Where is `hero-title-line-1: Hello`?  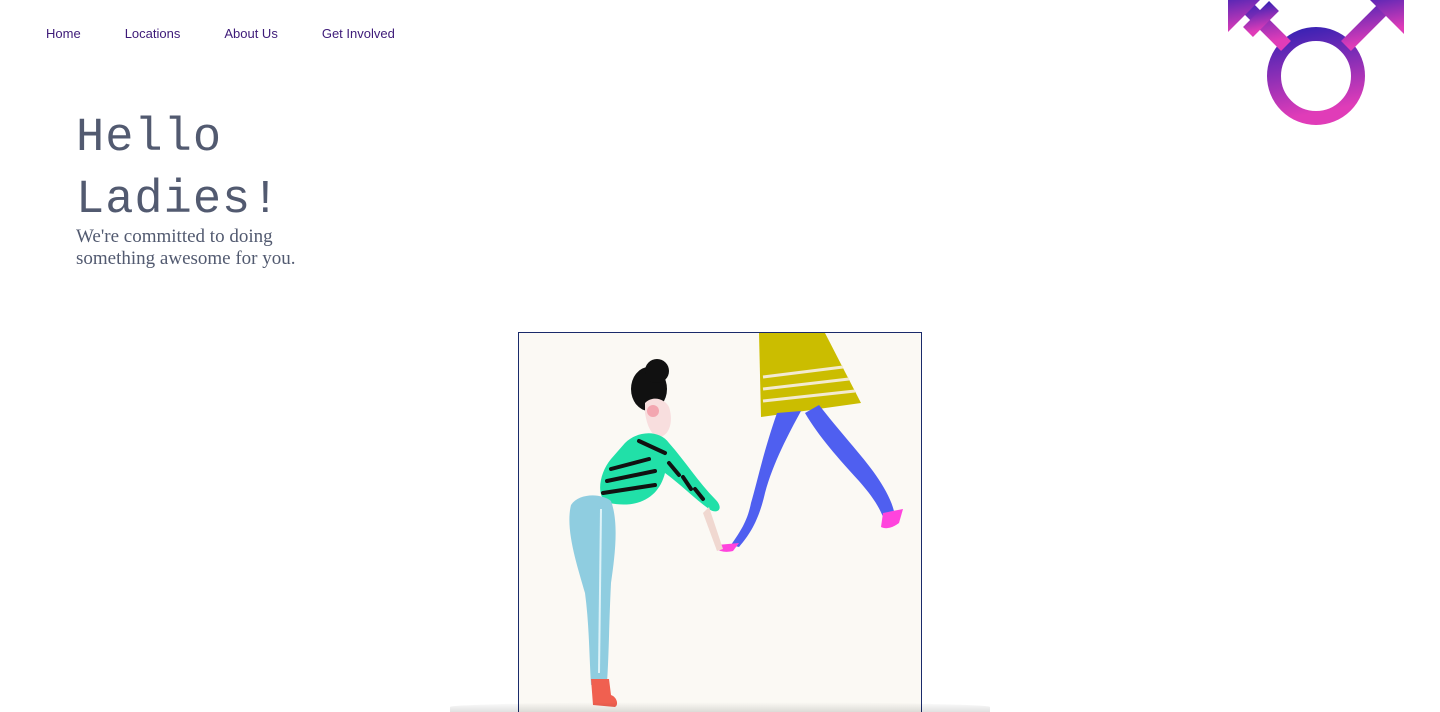 hero-title-line-1: Hello is located at coordinates (149, 138).